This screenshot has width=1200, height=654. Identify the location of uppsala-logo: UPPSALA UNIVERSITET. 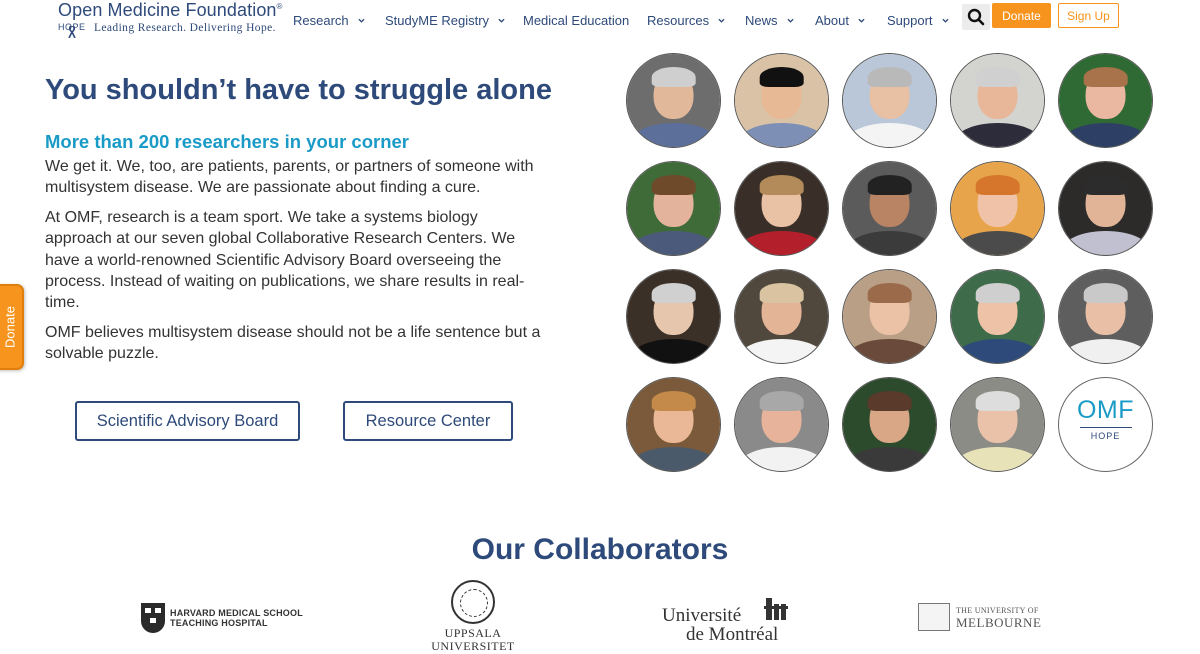
(473, 616).